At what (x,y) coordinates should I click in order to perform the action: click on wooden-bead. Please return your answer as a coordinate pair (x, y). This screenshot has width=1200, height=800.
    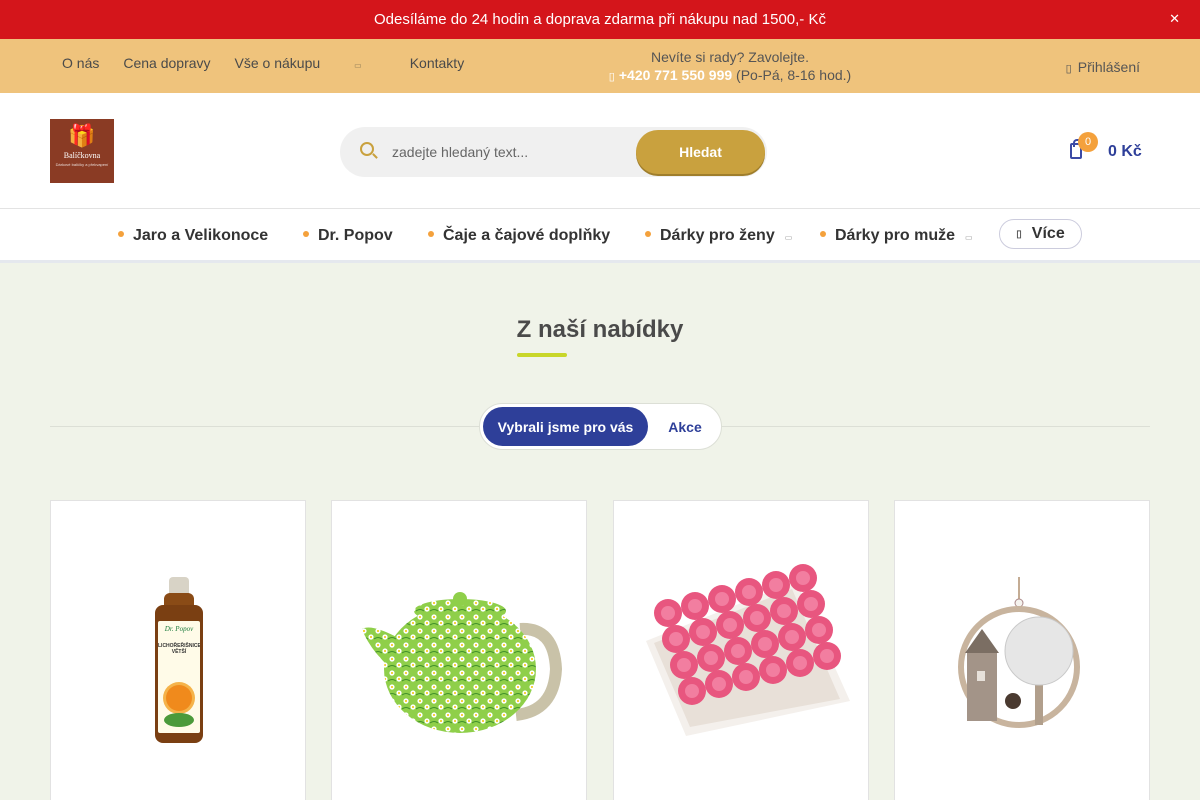
    Looking at the image, I should click on (1019, 603).